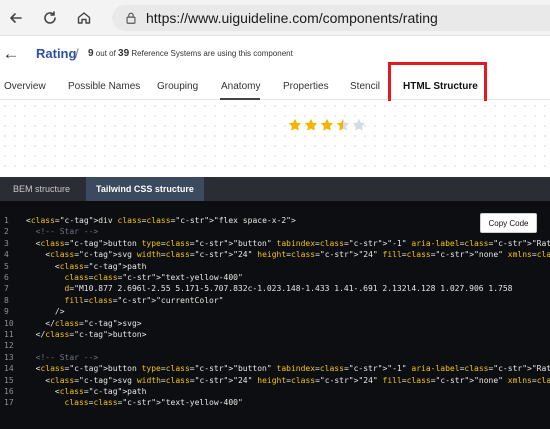  Describe the element at coordinates (9, 403) in the screenshot. I see `line-number: 17` at that location.